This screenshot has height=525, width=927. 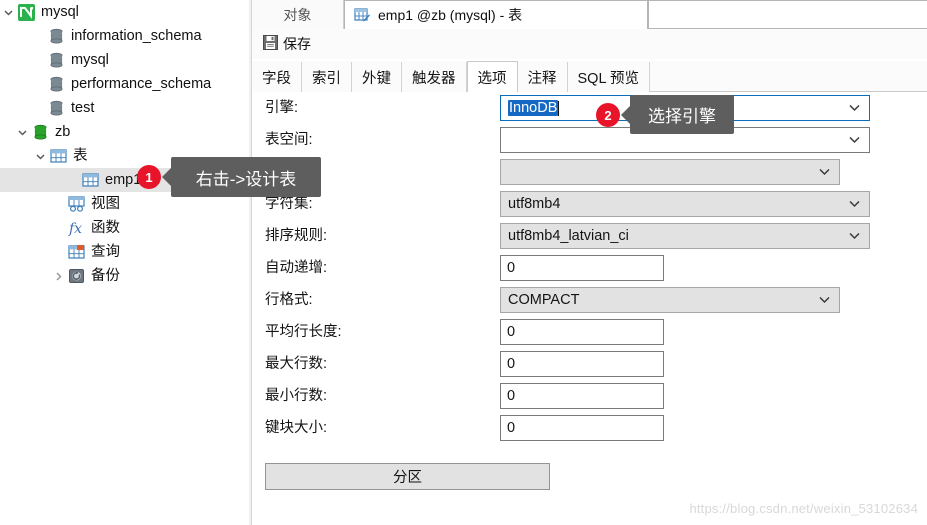 I want to click on form-control-5: 0, so click(x=582, y=268).